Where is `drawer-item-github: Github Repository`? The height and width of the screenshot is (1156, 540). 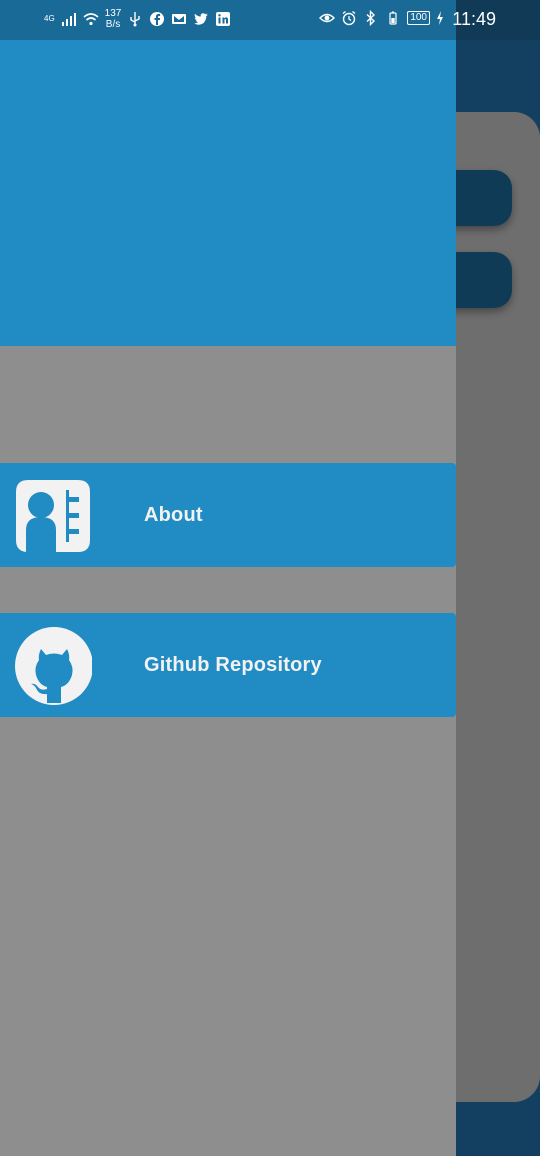
drawer-item-github: Github Repository is located at coordinates (228, 665).